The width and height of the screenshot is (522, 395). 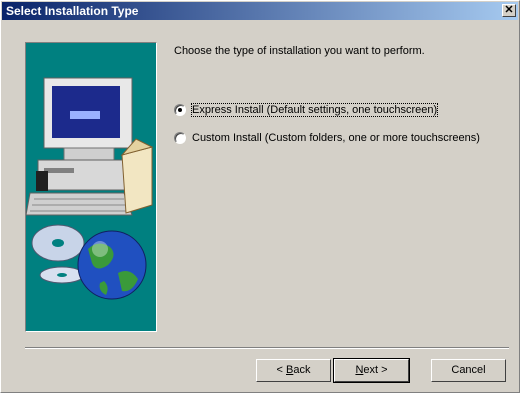 I want to click on next-button-rest: ext >, so click(x=375, y=370).